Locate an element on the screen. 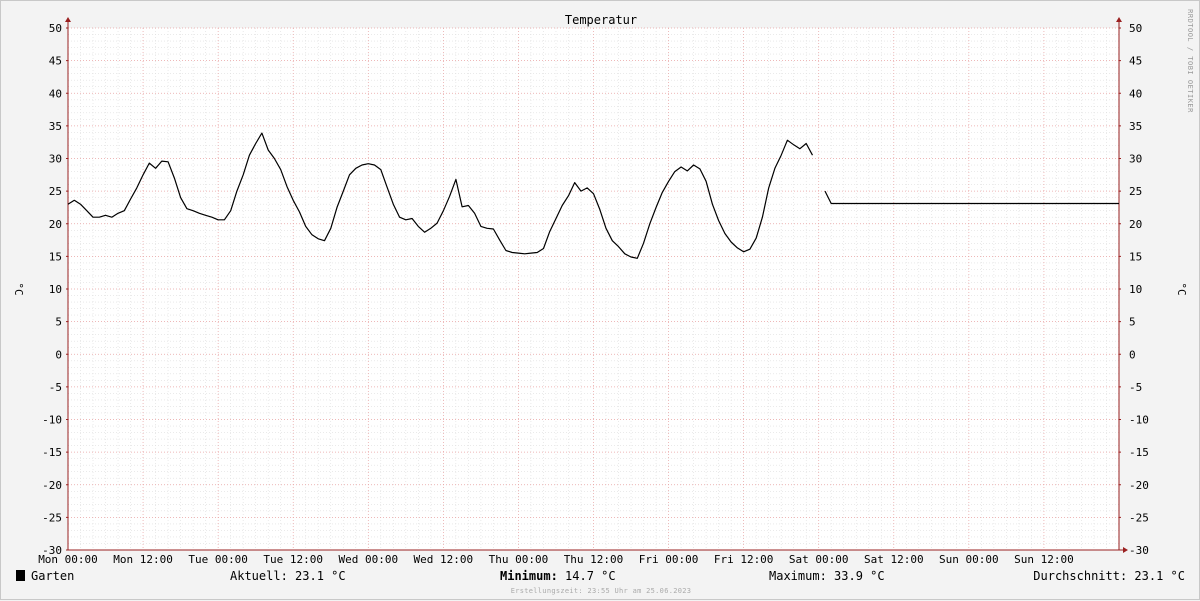 This screenshot has height=601, width=1200. y-tick-labels-left: 50454035302520151050-5-10-15-20-25-30 is located at coordinates (52, 289).